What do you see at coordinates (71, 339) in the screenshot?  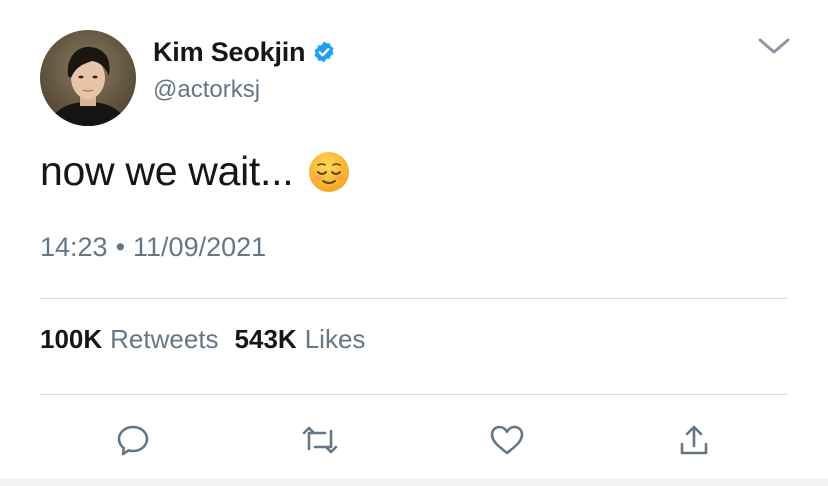 I see `retweets-count: 100K` at bounding box center [71, 339].